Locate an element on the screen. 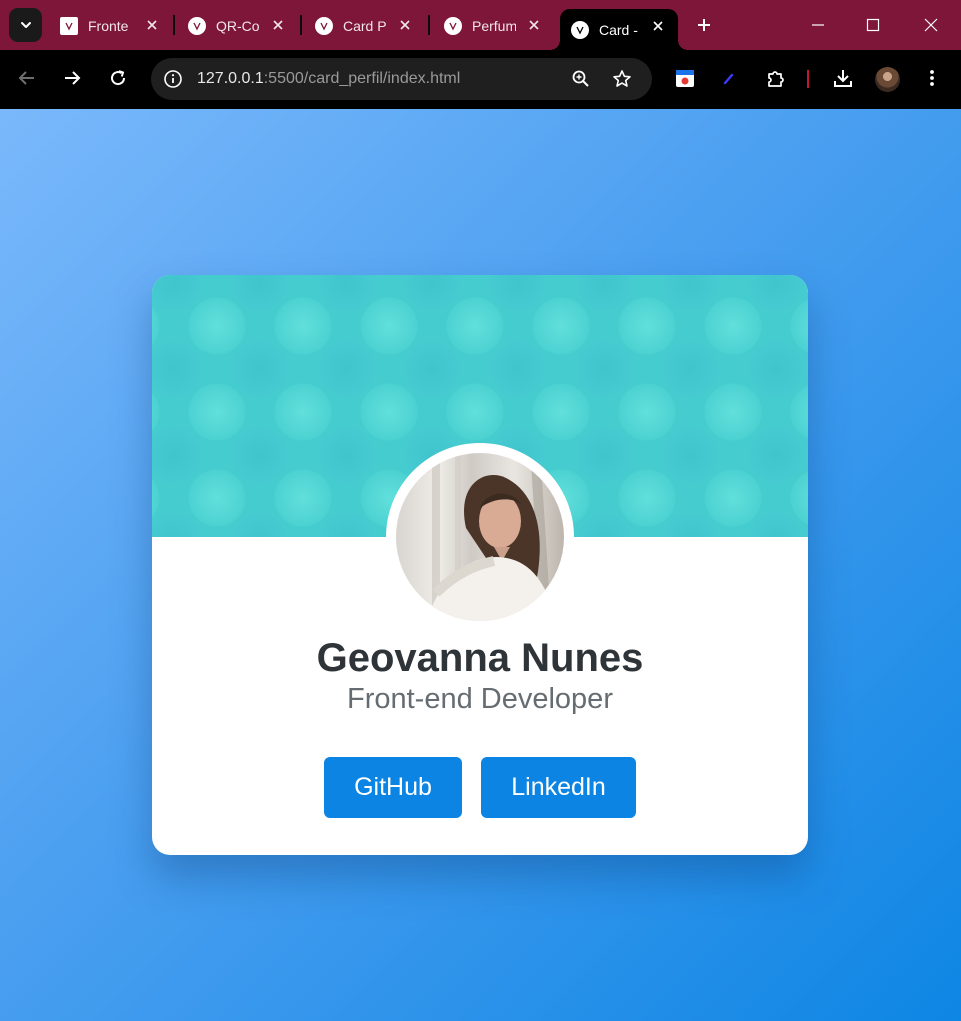 This screenshot has width=961, height=1021. toolbar-divider is located at coordinates (808, 79).